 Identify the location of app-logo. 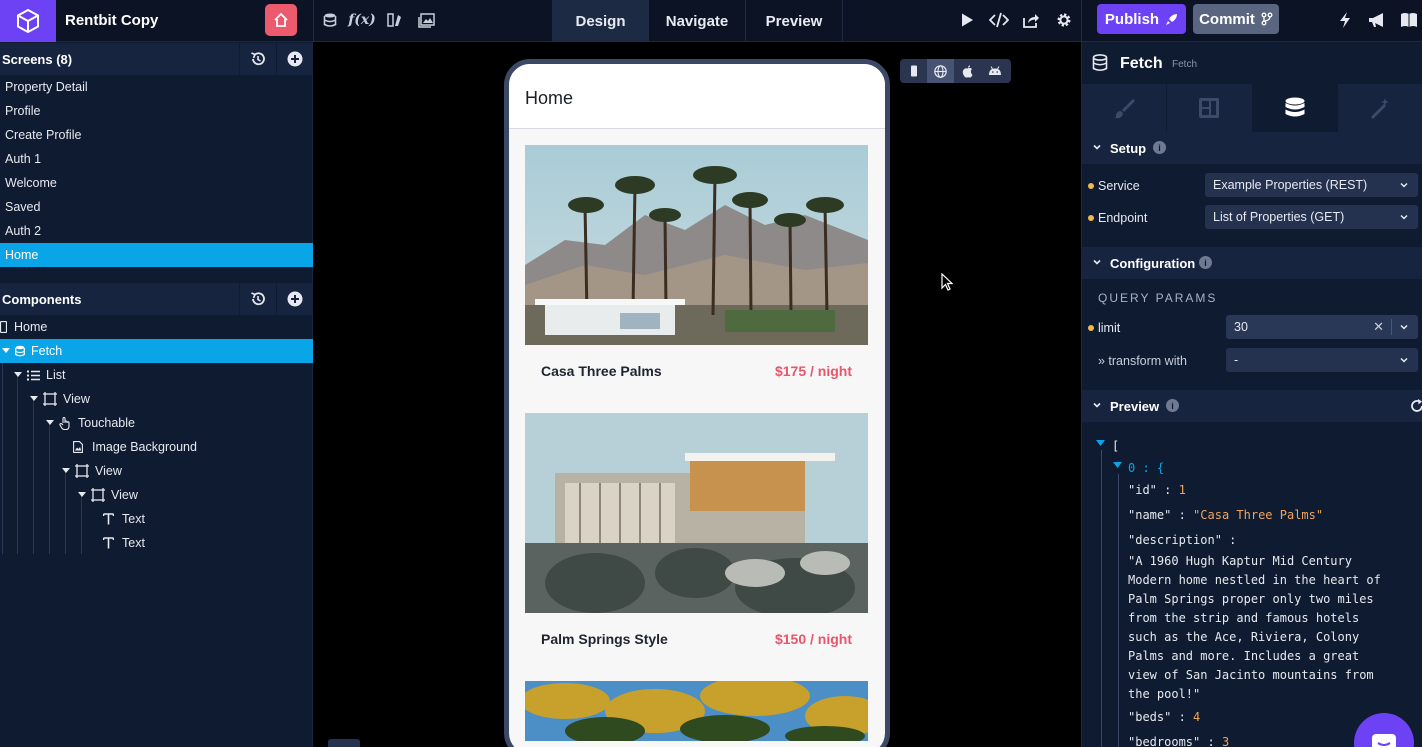
(28, 21).